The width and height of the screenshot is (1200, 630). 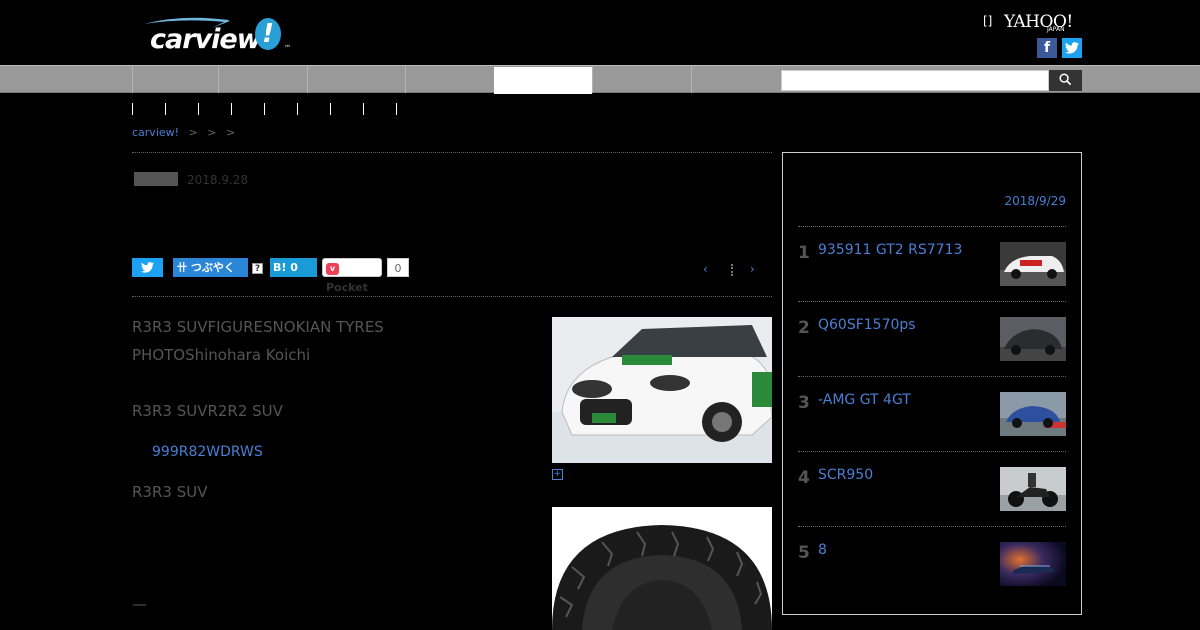 I want to click on carview-logo: carview ! ™, so click(x=218, y=32).